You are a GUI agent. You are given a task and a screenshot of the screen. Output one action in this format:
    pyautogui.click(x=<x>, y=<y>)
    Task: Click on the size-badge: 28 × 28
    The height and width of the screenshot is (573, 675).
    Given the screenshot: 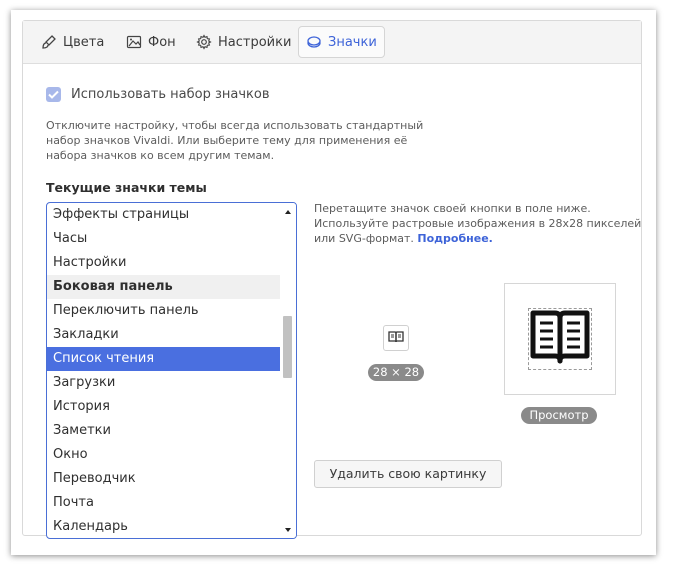 What is the action you would take?
    pyautogui.click(x=396, y=372)
    